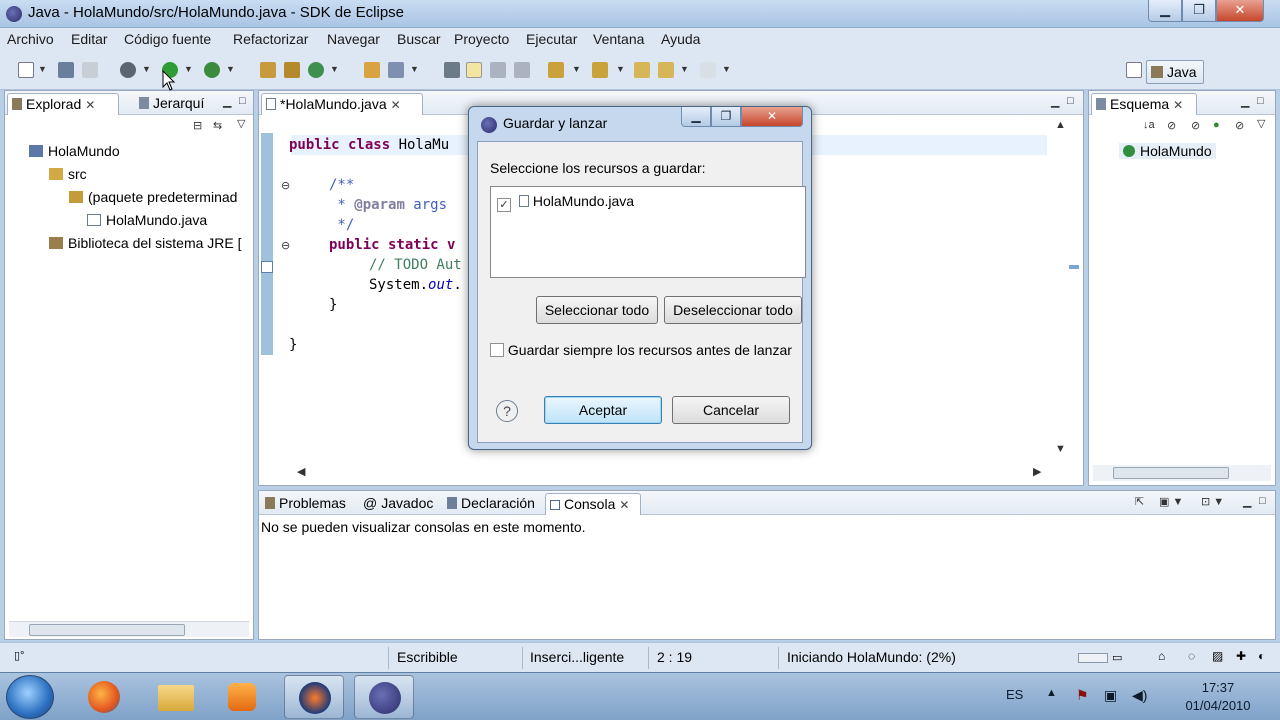 The height and width of the screenshot is (720, 1280). What do you see at coordinates (68, 174) in the screenshot?
I see `tree-item-src: src` at bounding box center [68, 174].